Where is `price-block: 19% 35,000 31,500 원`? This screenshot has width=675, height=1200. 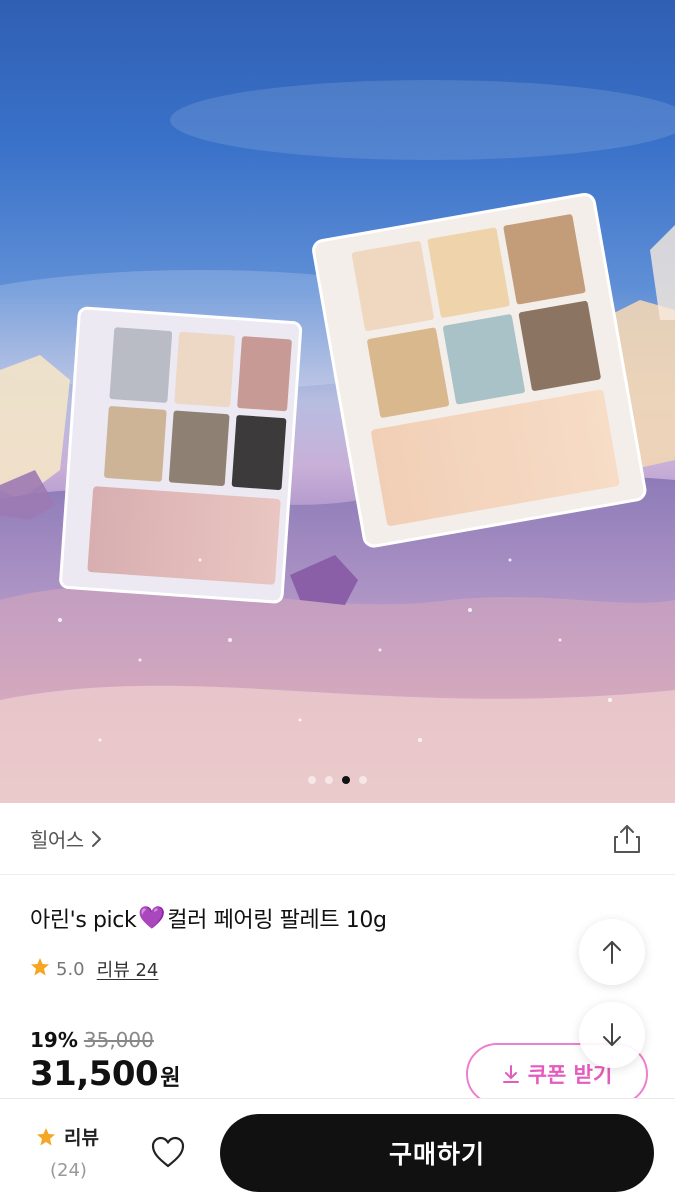 price-block: 19% 35,000 31,500 원 is located at coordinates (105, 1061).